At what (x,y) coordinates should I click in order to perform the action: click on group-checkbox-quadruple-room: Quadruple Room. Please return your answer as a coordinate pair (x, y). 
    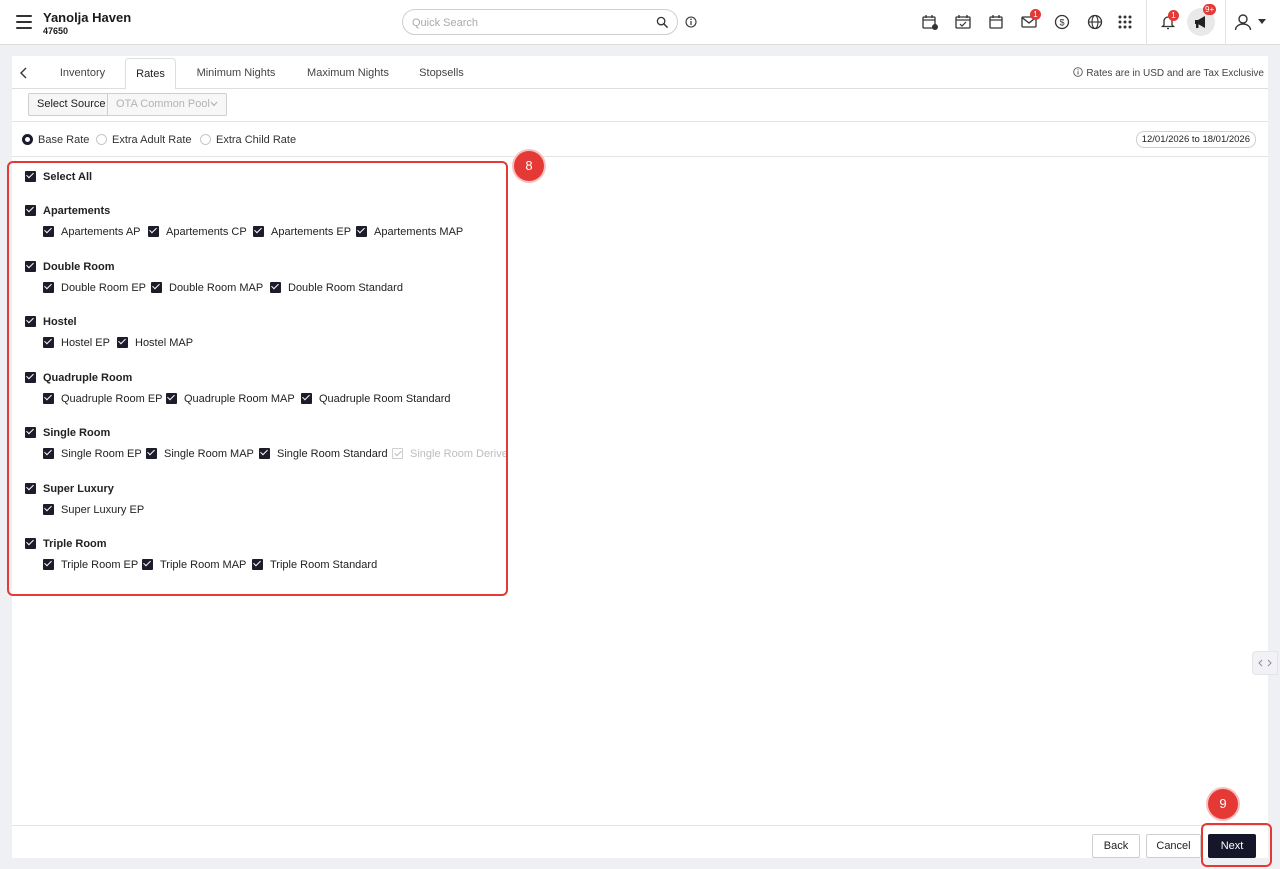
    Looking at the image, I should click on (78, 378).